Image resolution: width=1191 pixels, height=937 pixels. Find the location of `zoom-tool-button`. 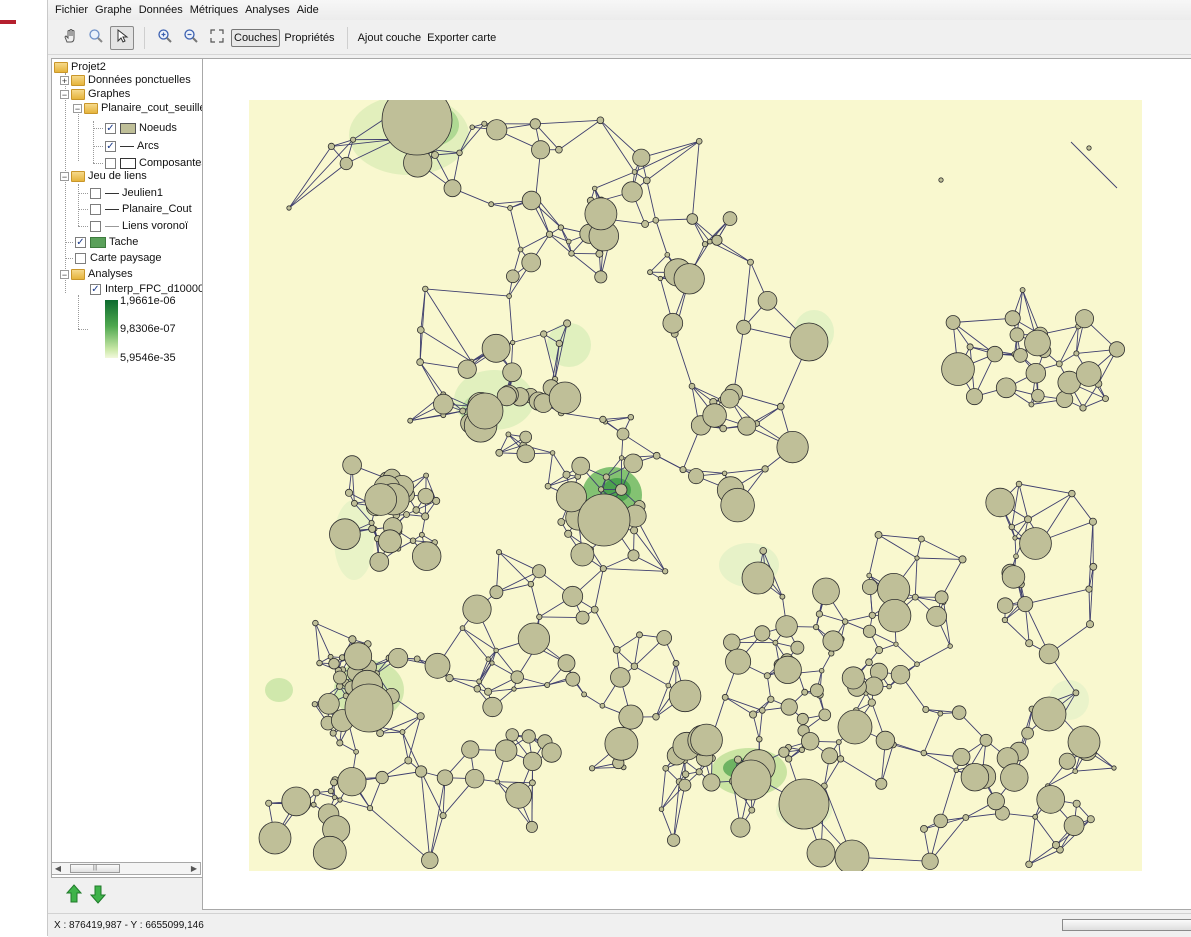

zoom-tool-button is located at coordinates (96, 38).